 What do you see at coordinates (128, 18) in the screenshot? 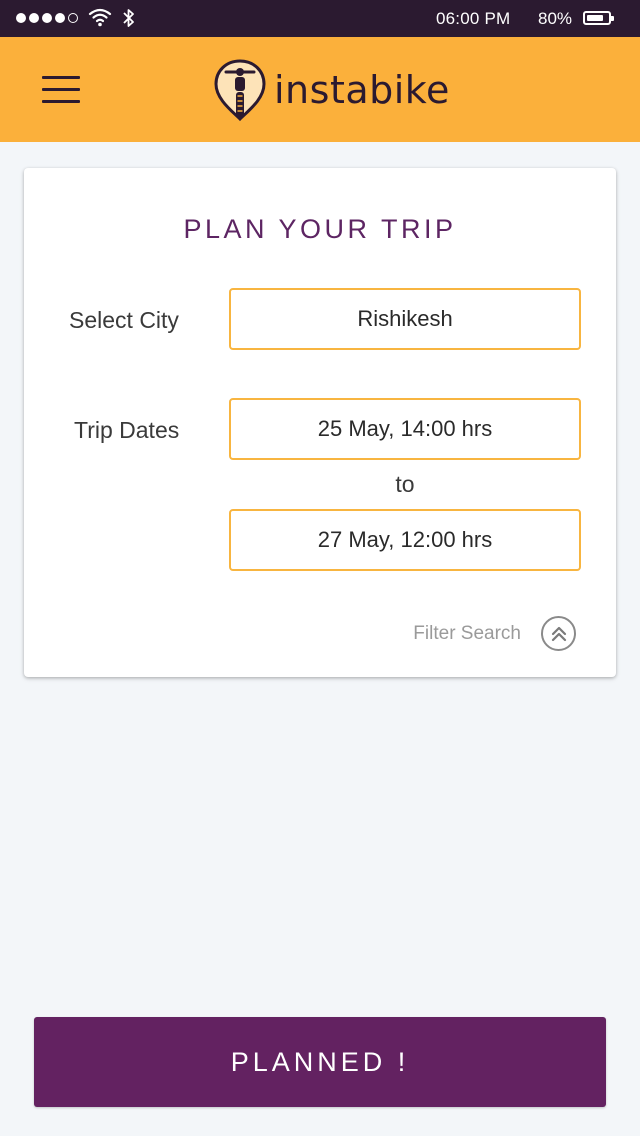
I see `bluetooth-icon` at bounding box center [128, 18].